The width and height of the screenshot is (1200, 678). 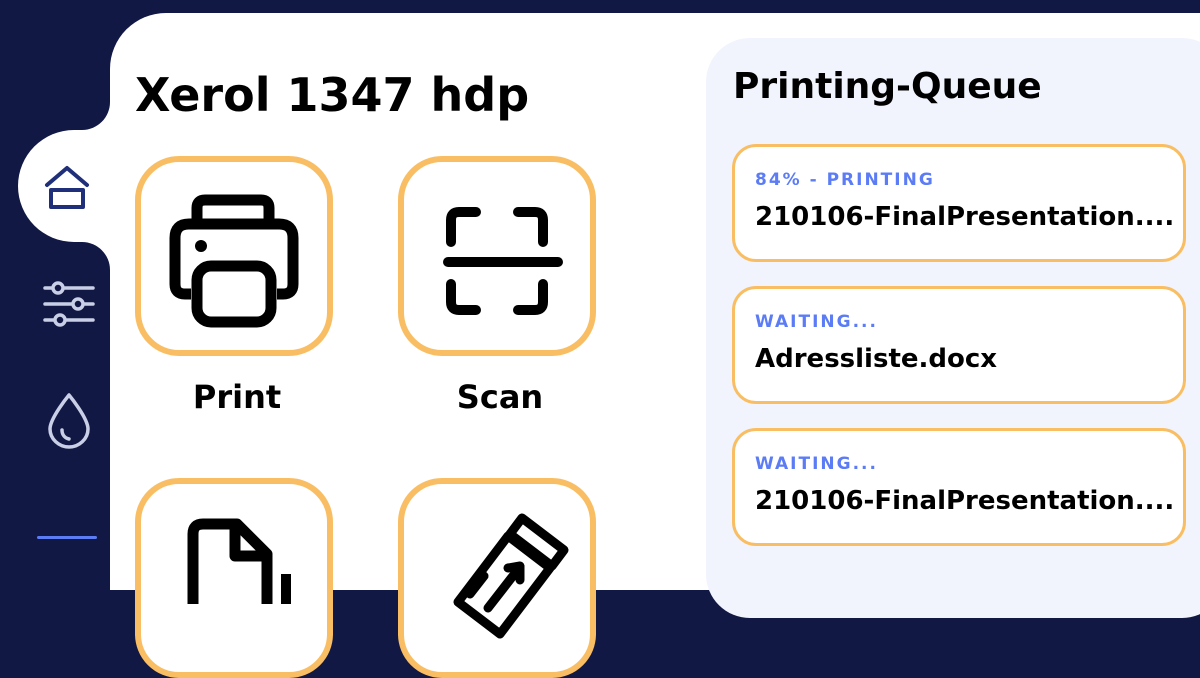 I want to click on queue-job: WAITING... Adressliste.docx, so click(x=959, y=345).